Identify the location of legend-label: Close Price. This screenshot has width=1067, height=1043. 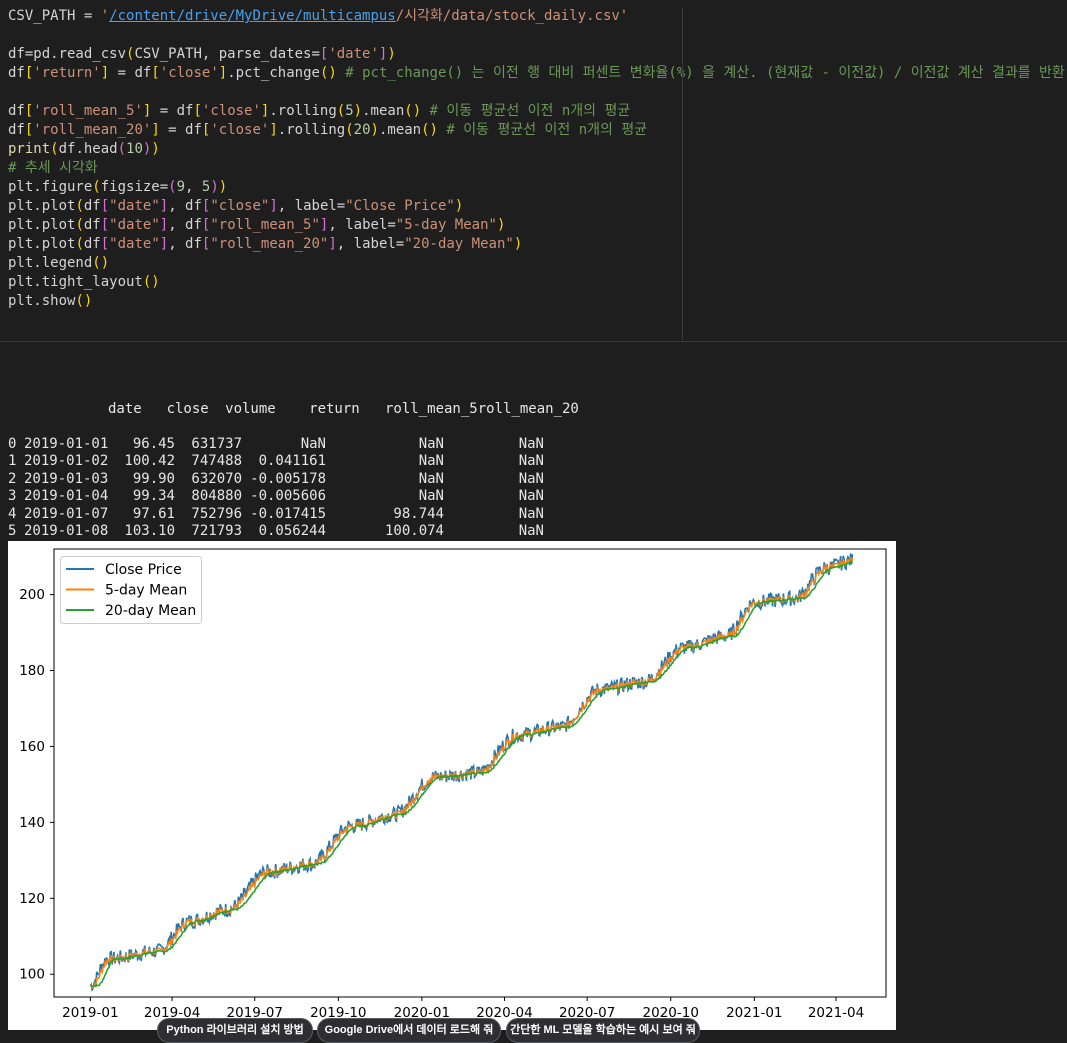
(143, 570).